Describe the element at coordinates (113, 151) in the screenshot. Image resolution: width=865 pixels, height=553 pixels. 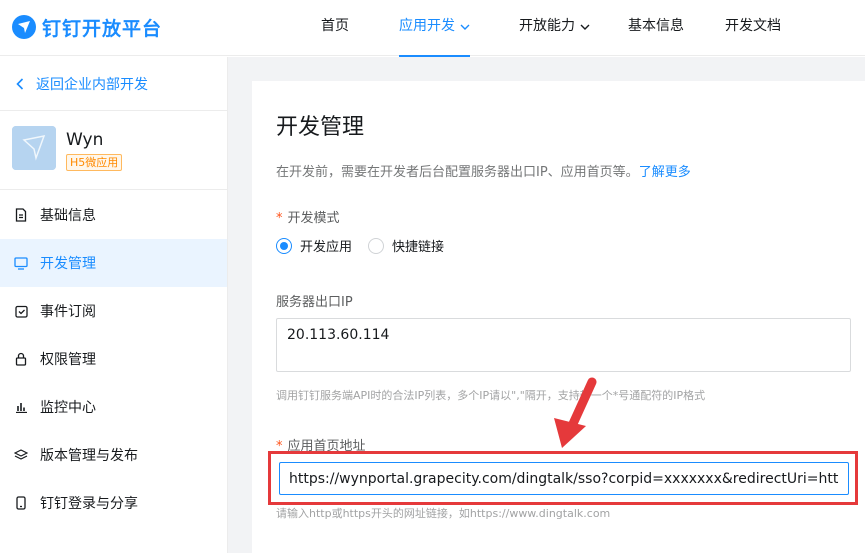
I see `app-card: Wyn H5微应用` at that location.